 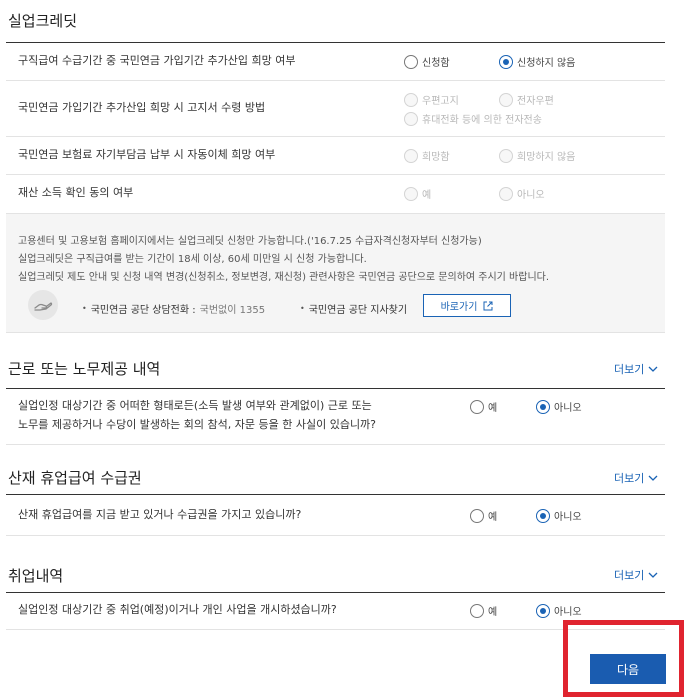 I want to click on radio-employment-yes: 예, so click(x=483, y=610).